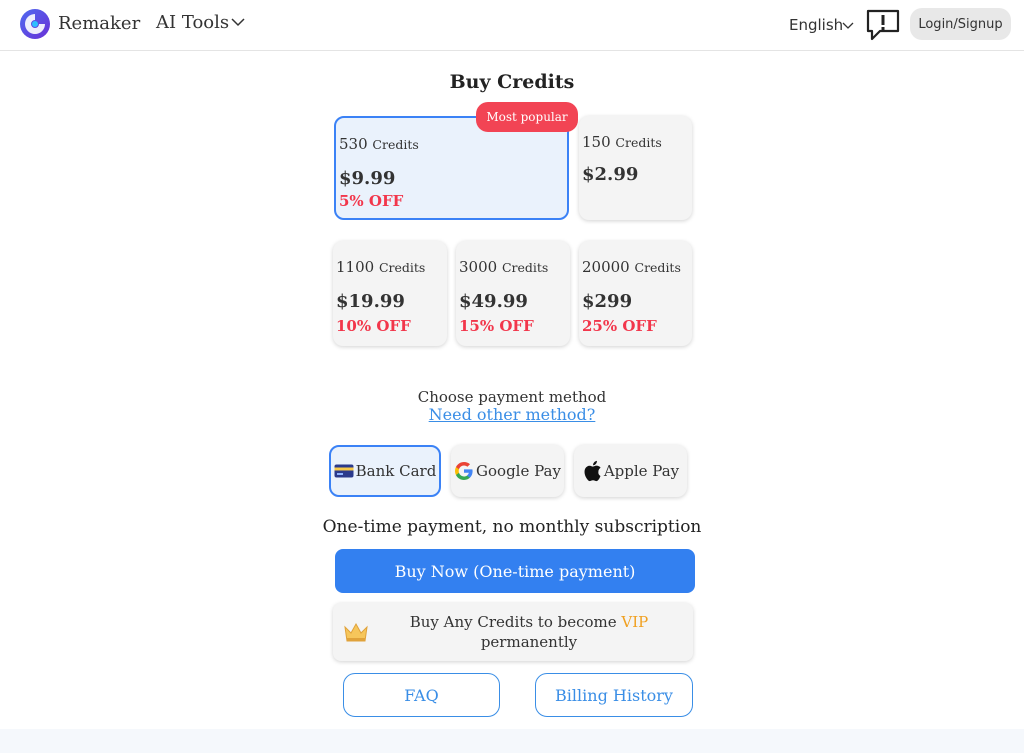 This screenshot has height=753, width=1024. I want to click on crown-icon, so click(356, 632).